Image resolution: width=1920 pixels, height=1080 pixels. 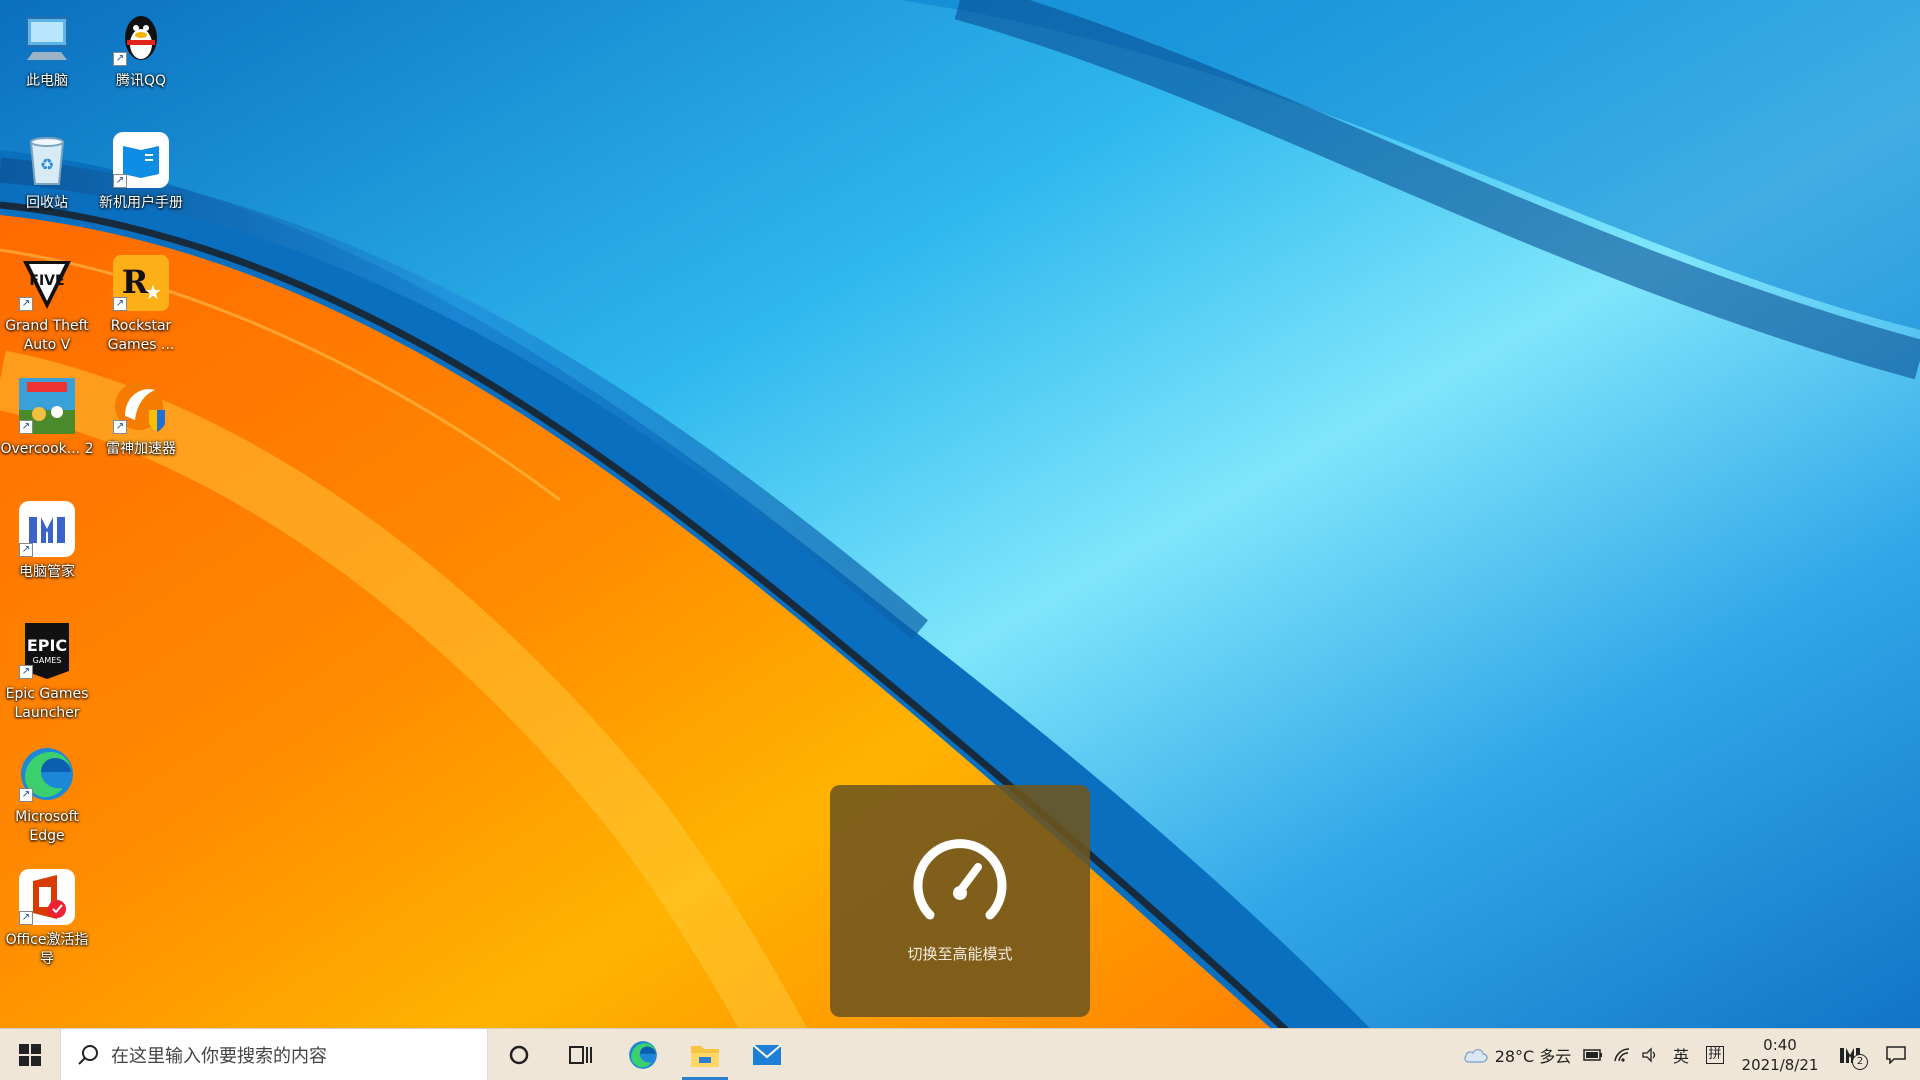 I want to click on battery-button, so click(x=1593, y=1054).